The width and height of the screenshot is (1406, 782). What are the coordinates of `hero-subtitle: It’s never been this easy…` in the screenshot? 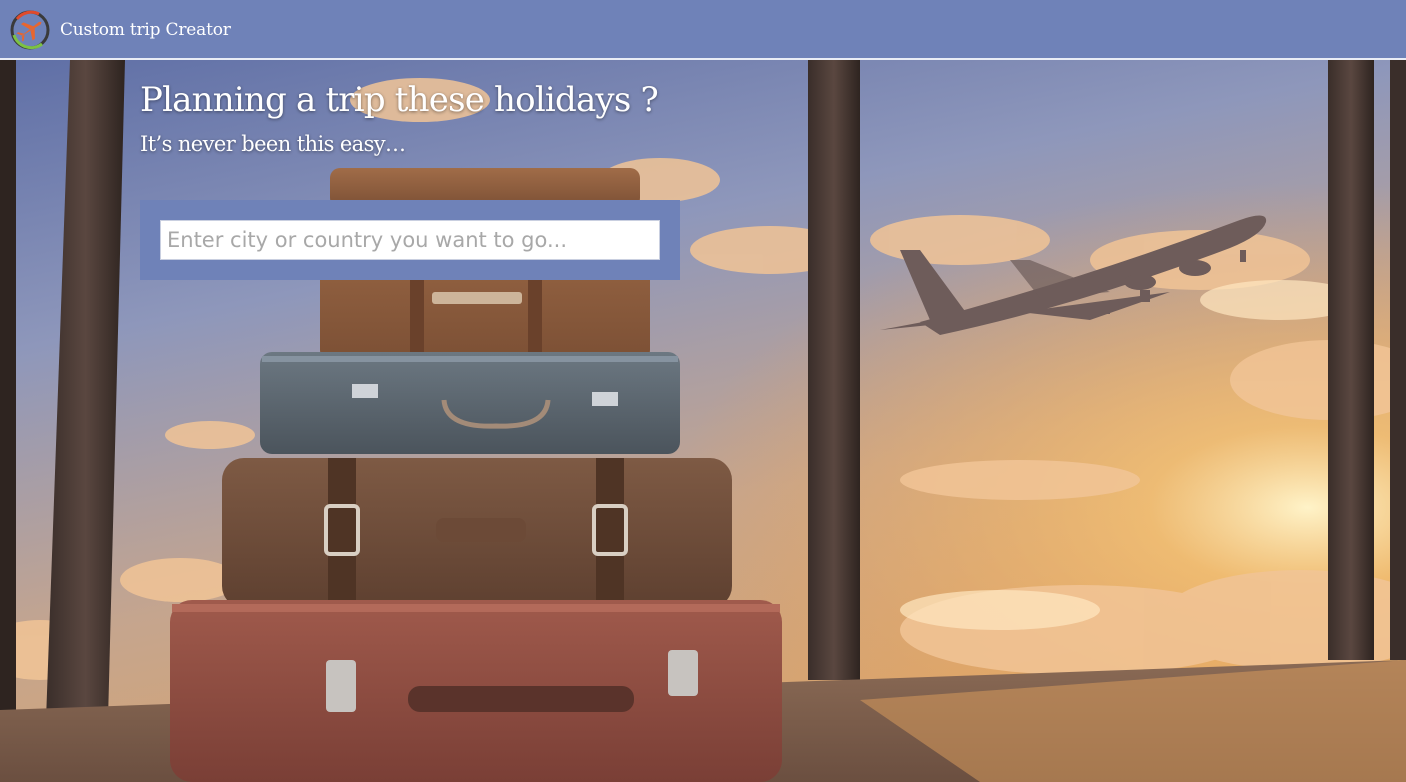 It's located at (273, 144).